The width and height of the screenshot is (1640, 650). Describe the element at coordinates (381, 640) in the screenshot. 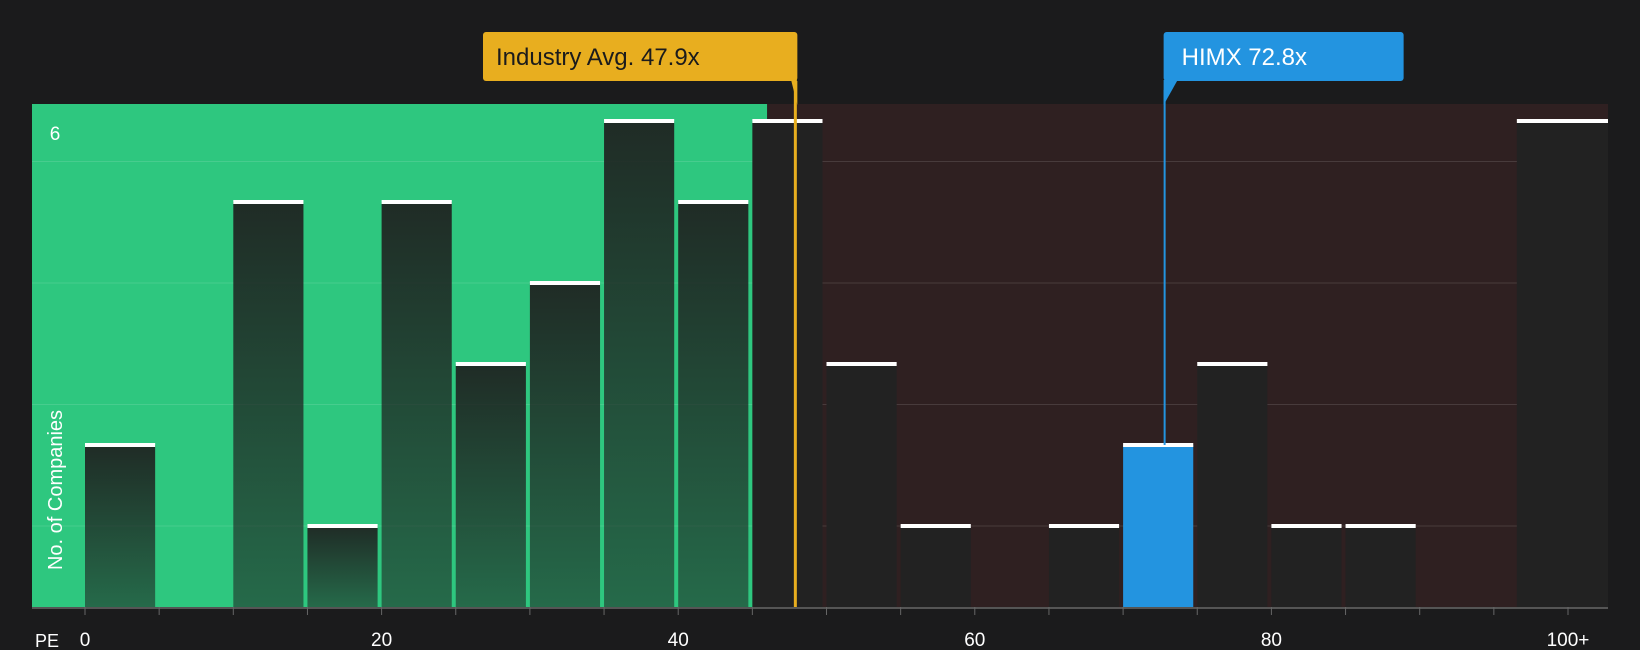

I see `x-tick-label: 20` at that location.